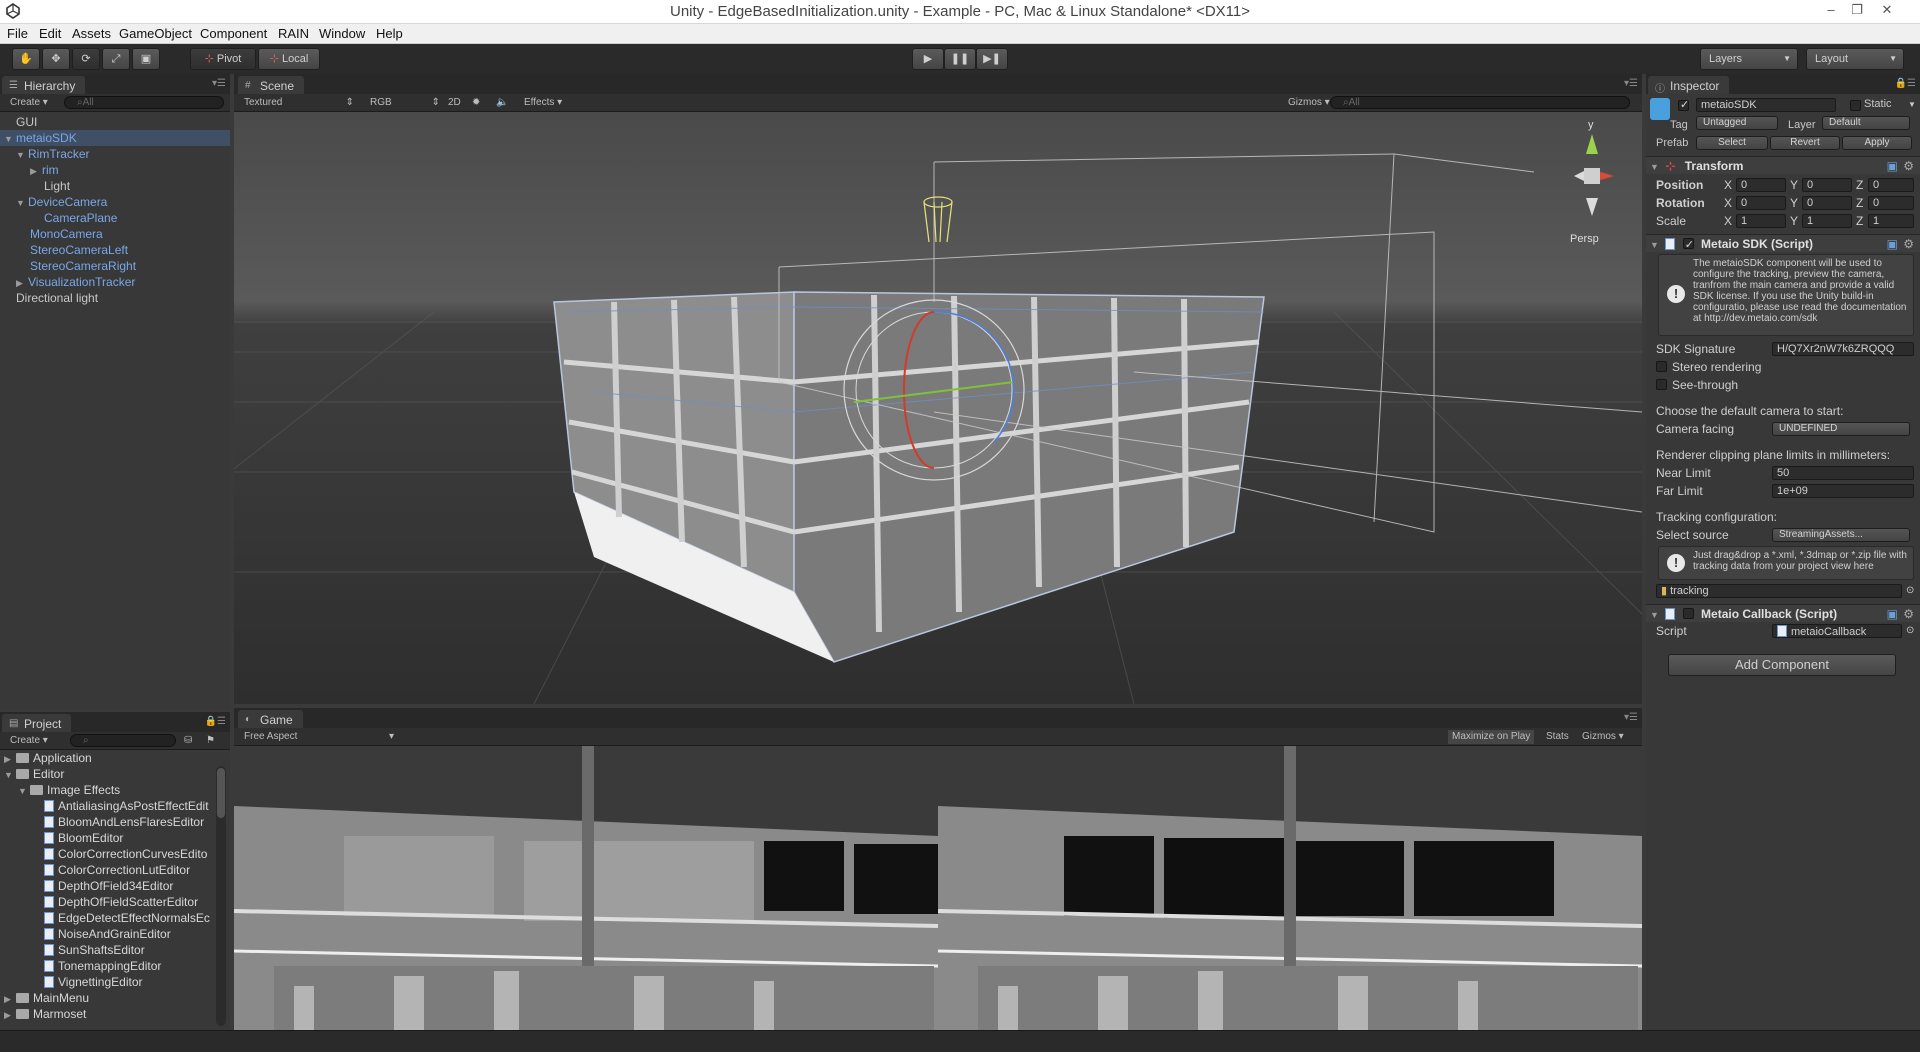  I want to click on stats-toggle: Stats, so click(1557, 737).